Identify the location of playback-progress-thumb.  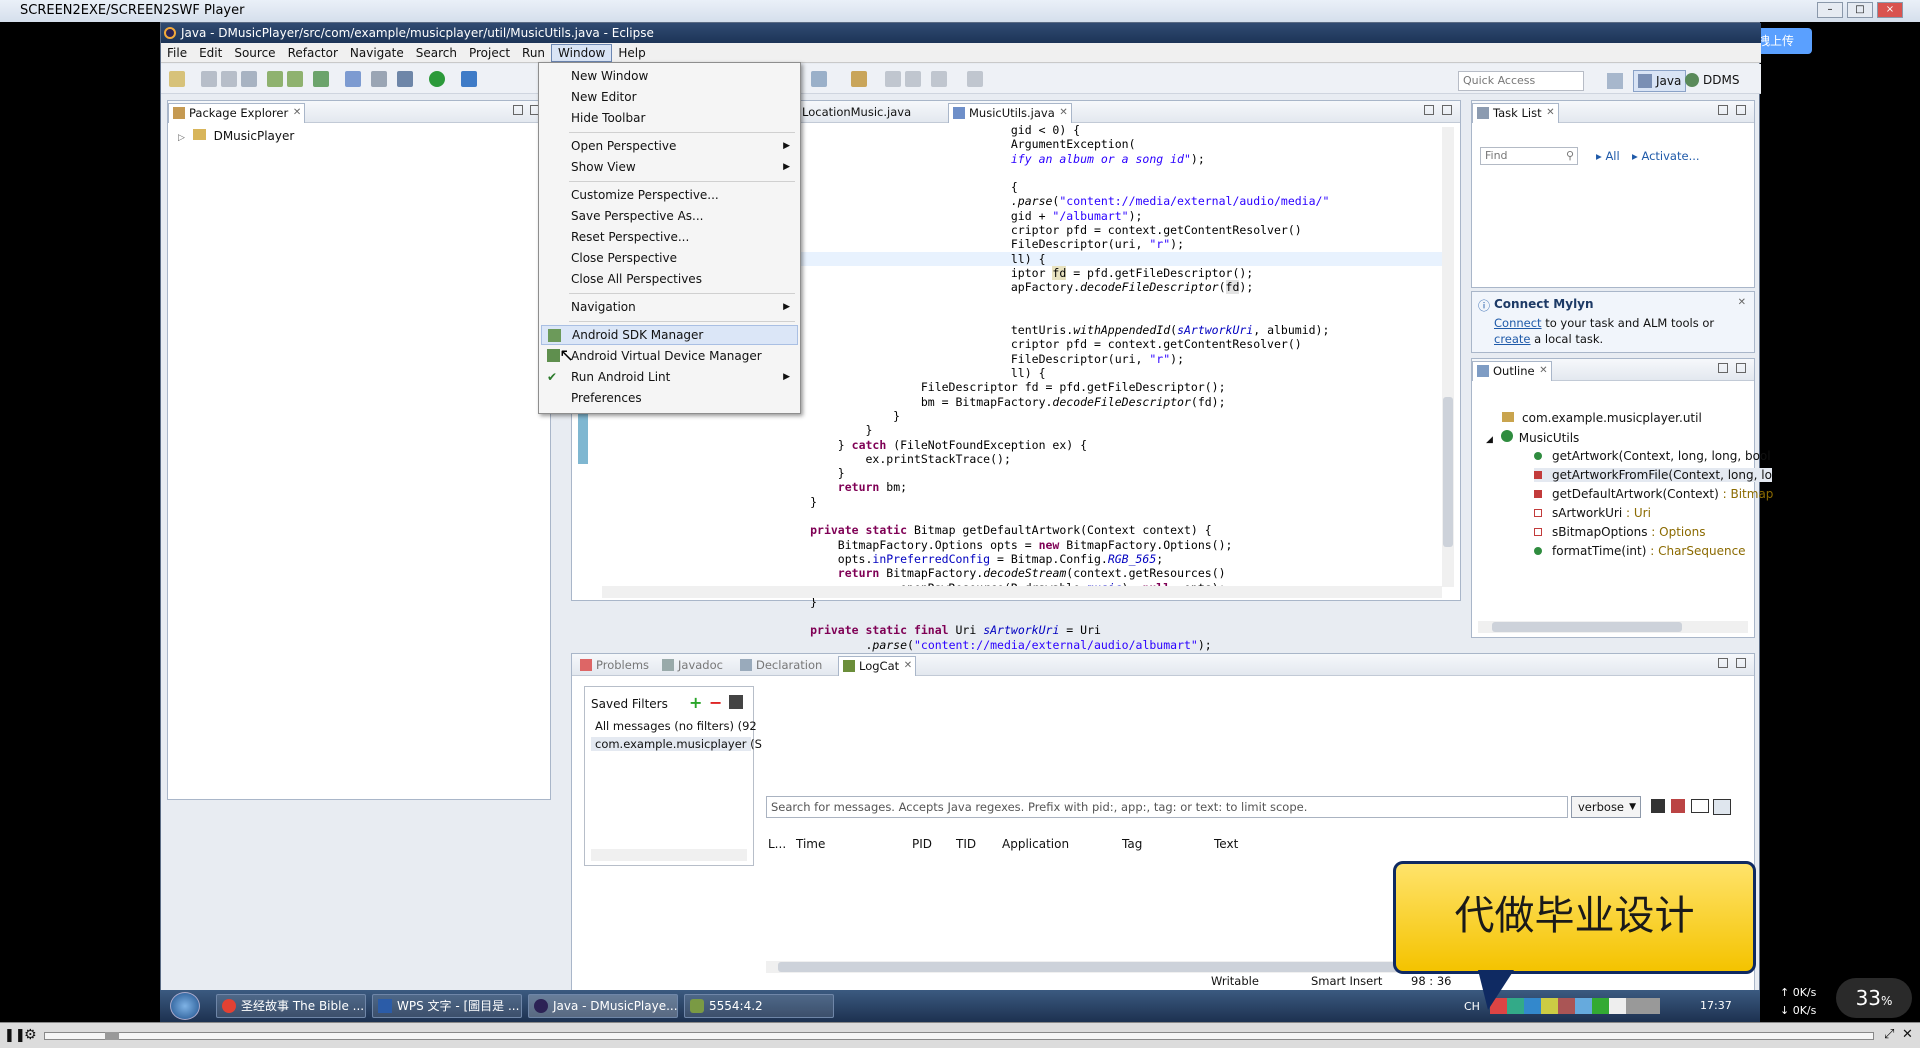
(112, 1036).